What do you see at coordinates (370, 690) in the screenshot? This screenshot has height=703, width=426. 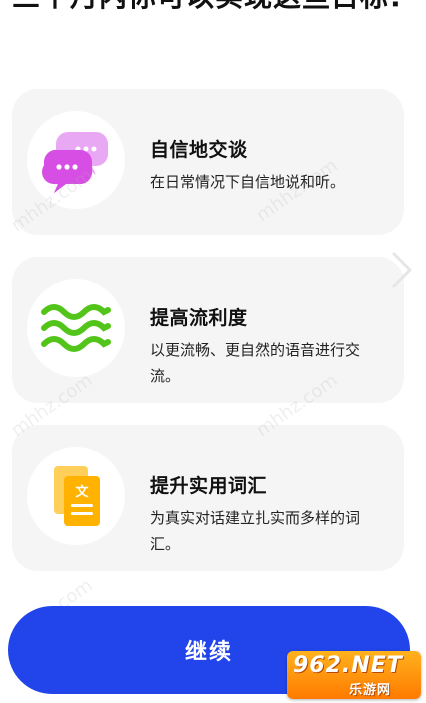 I see `logo-text-bottom: 乐游网` at bounding box center [370, 690].